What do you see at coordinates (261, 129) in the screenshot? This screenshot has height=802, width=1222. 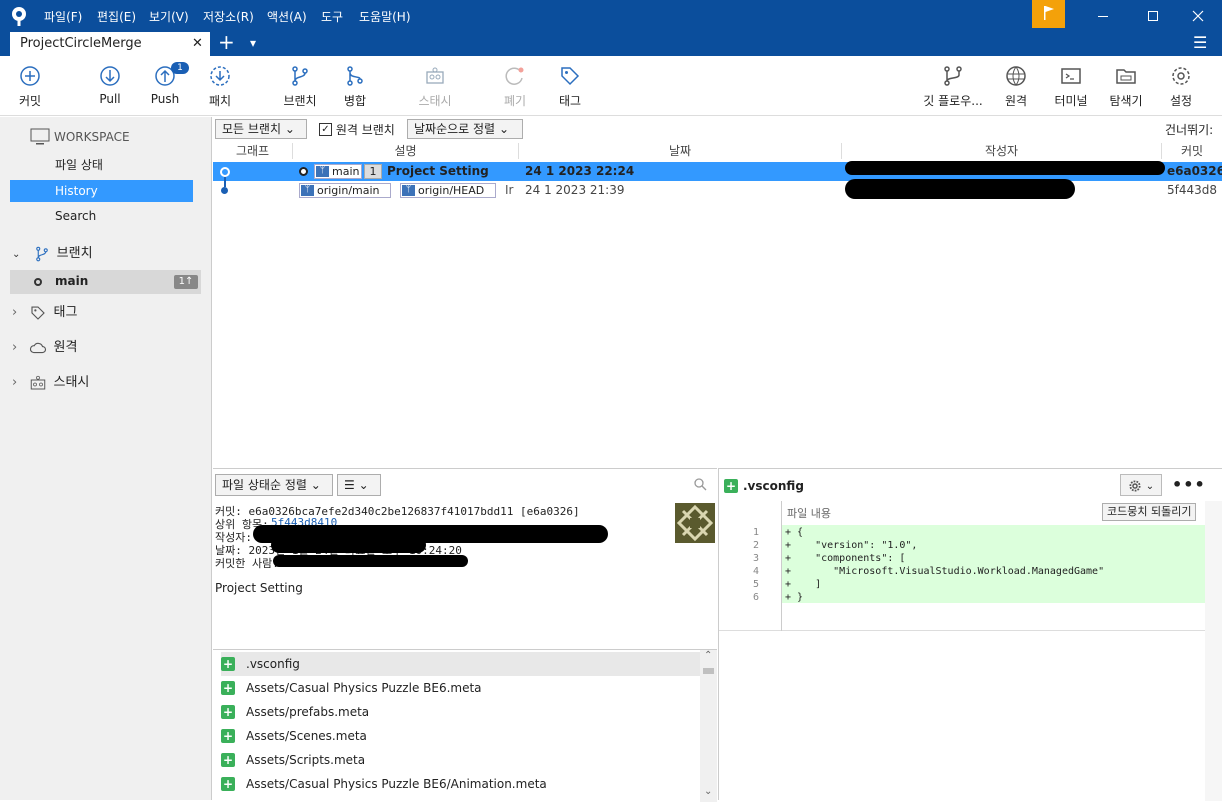 I see `branch-filter-dropdown: 모든 브랜치 ⌄` at bounding box center [261, 129].